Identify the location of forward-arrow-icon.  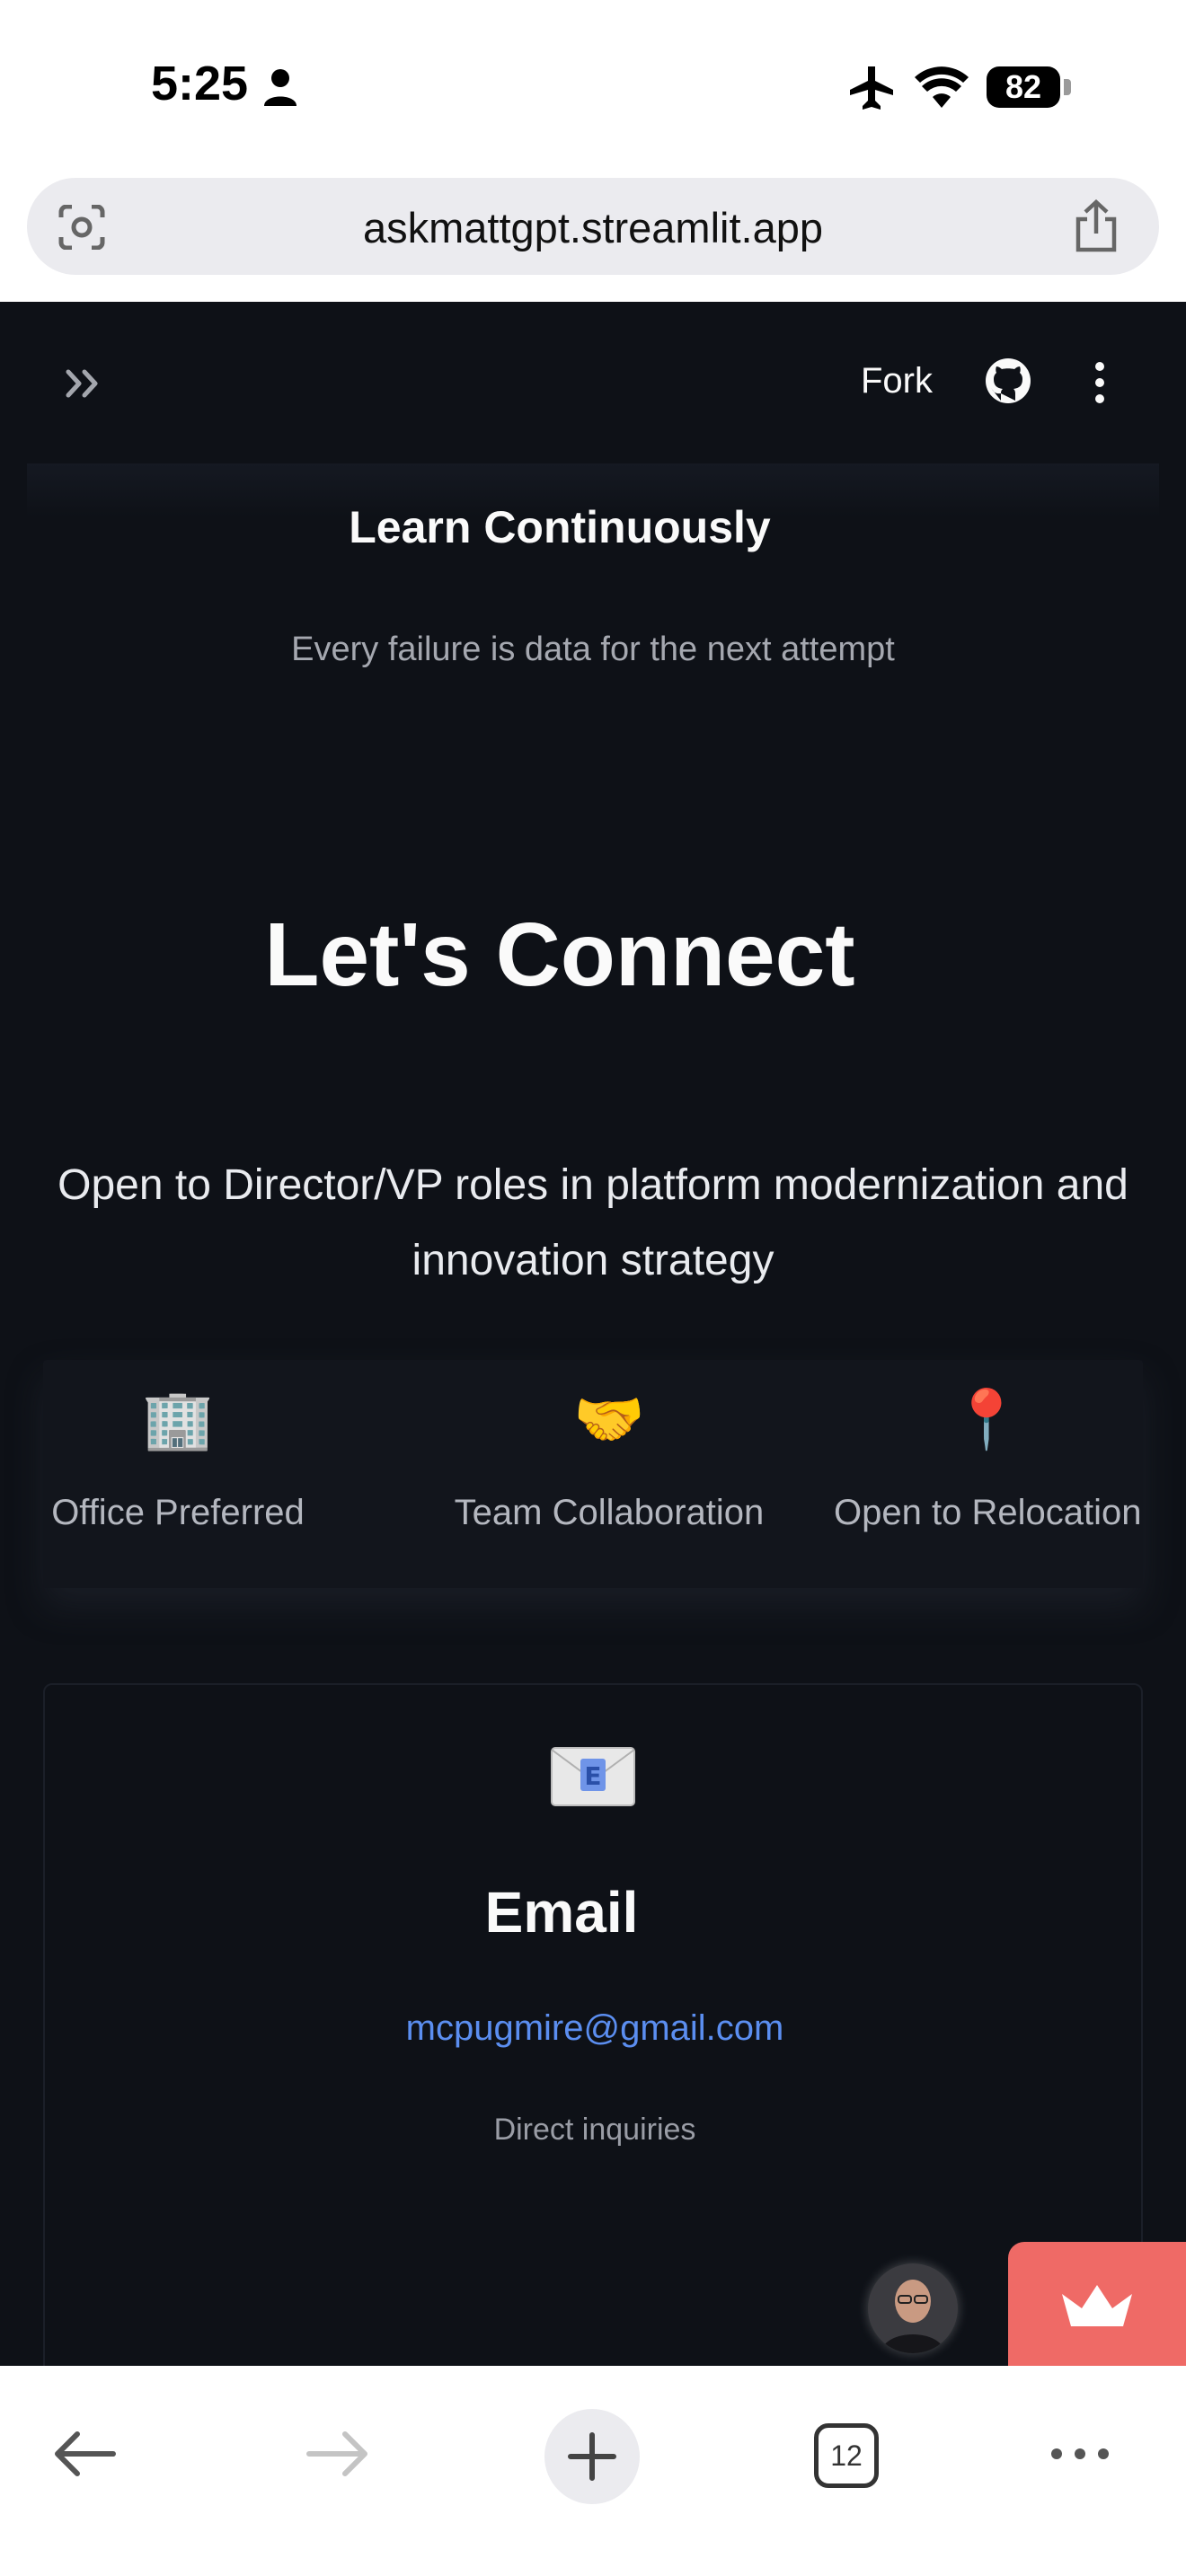
(338, 2454).